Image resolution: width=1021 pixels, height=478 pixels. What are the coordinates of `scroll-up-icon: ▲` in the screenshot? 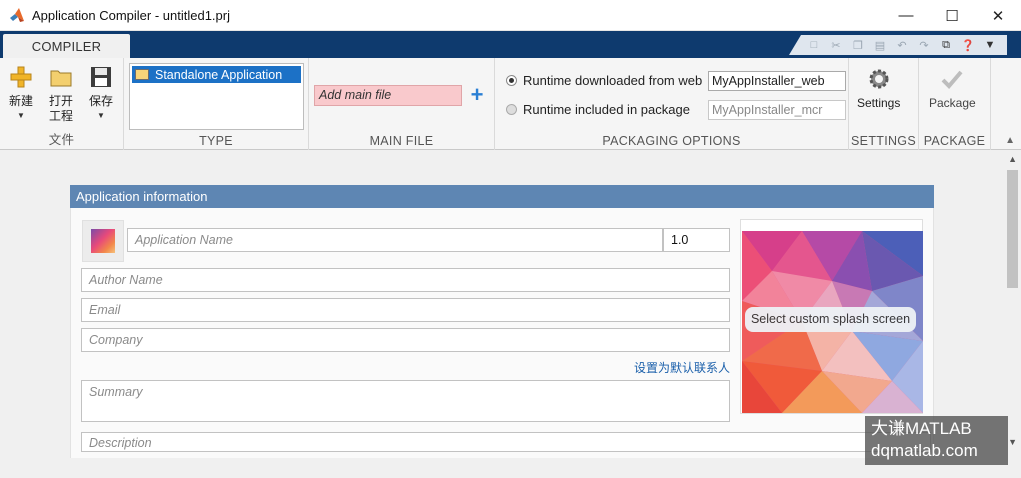 It's located at (1012, 159).